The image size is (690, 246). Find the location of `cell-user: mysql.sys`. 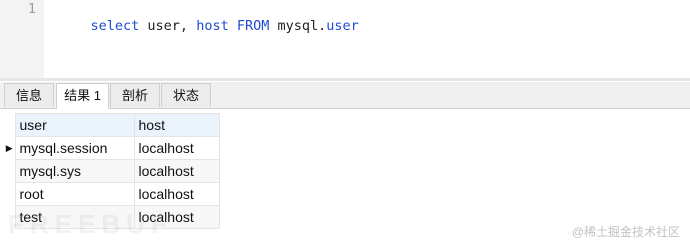

cell-user: mysql.sys is located at coordinates (74, 171).